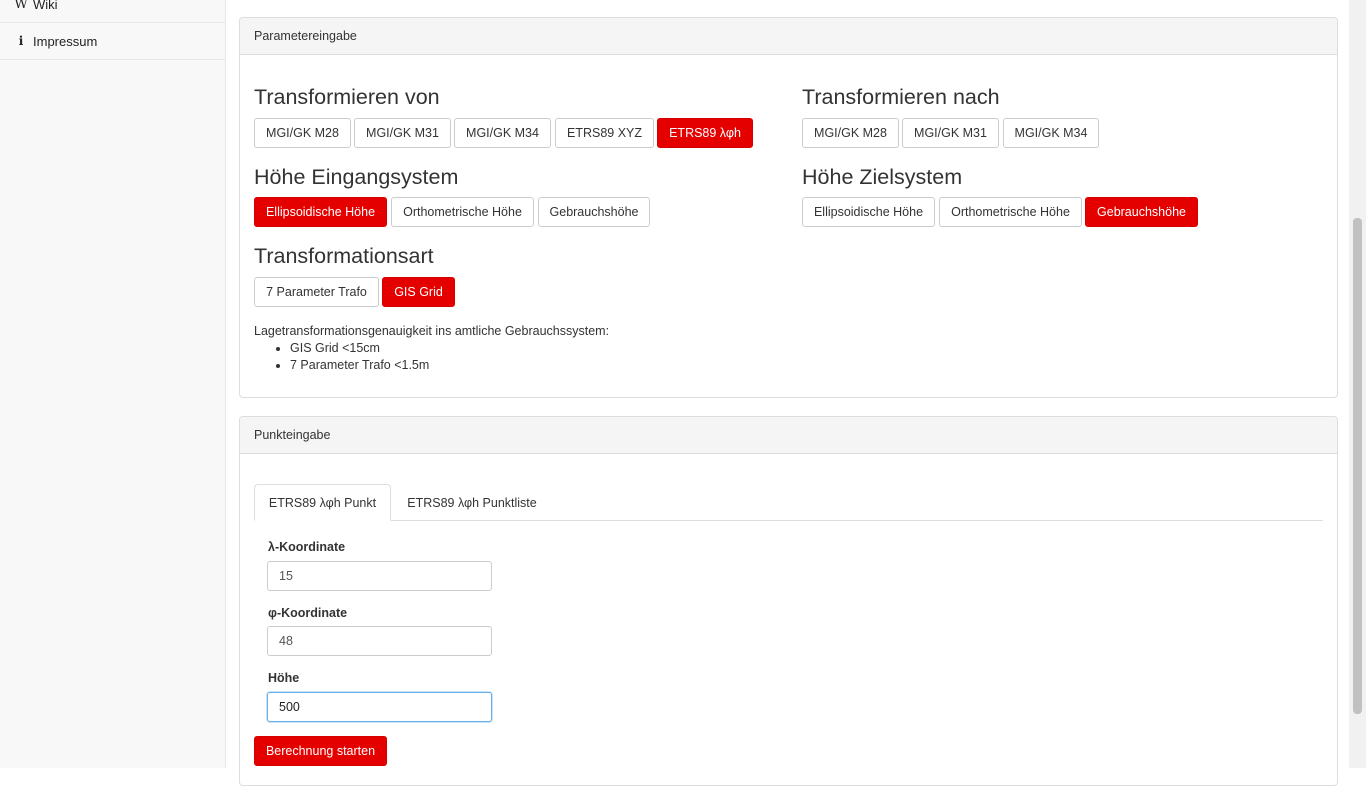  I want to click on phi-label: φ-Koordinate, so click(308, 613).